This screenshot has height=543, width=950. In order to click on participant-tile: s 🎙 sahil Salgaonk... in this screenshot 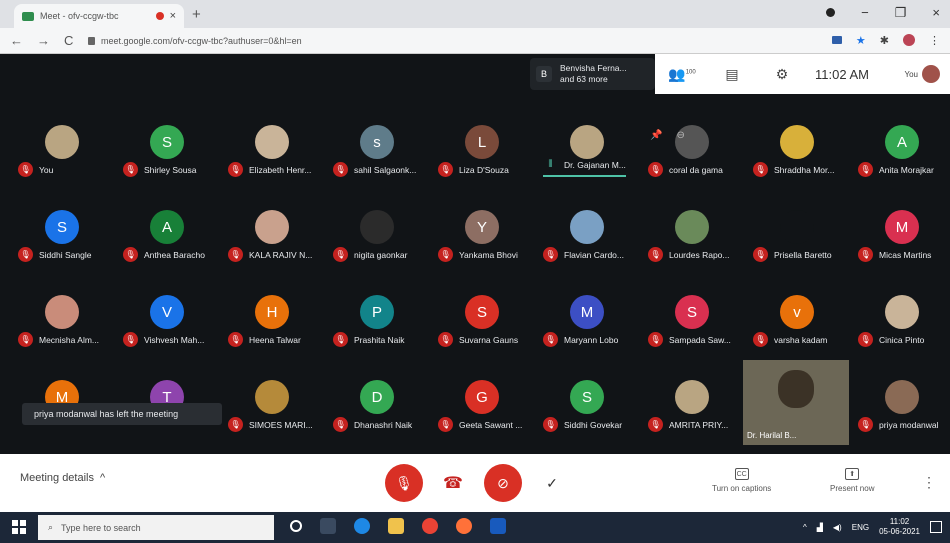, I will do `click(377, 156)`.